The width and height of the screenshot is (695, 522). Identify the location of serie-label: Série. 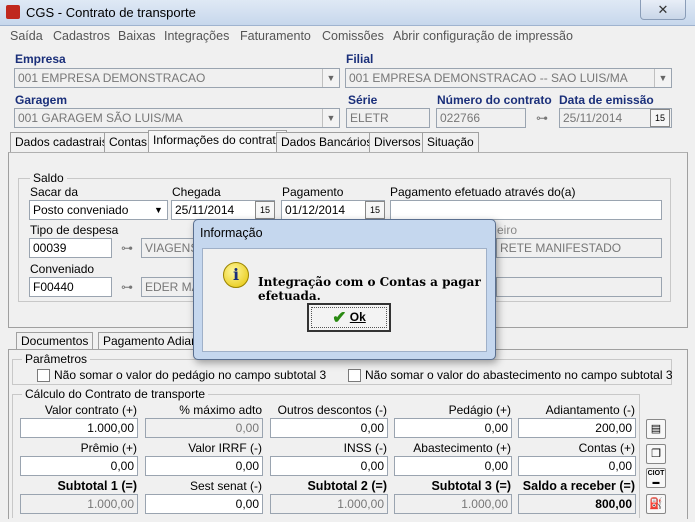
(363, 100).